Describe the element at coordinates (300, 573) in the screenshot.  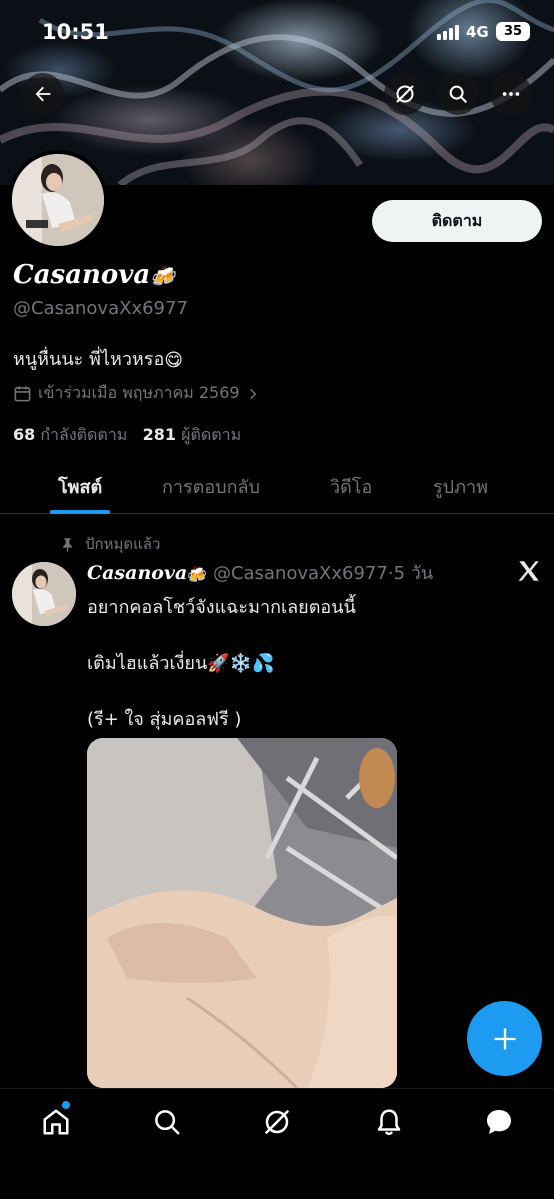
I see `post-author-handle: @CasanovaXx6977` at that location.